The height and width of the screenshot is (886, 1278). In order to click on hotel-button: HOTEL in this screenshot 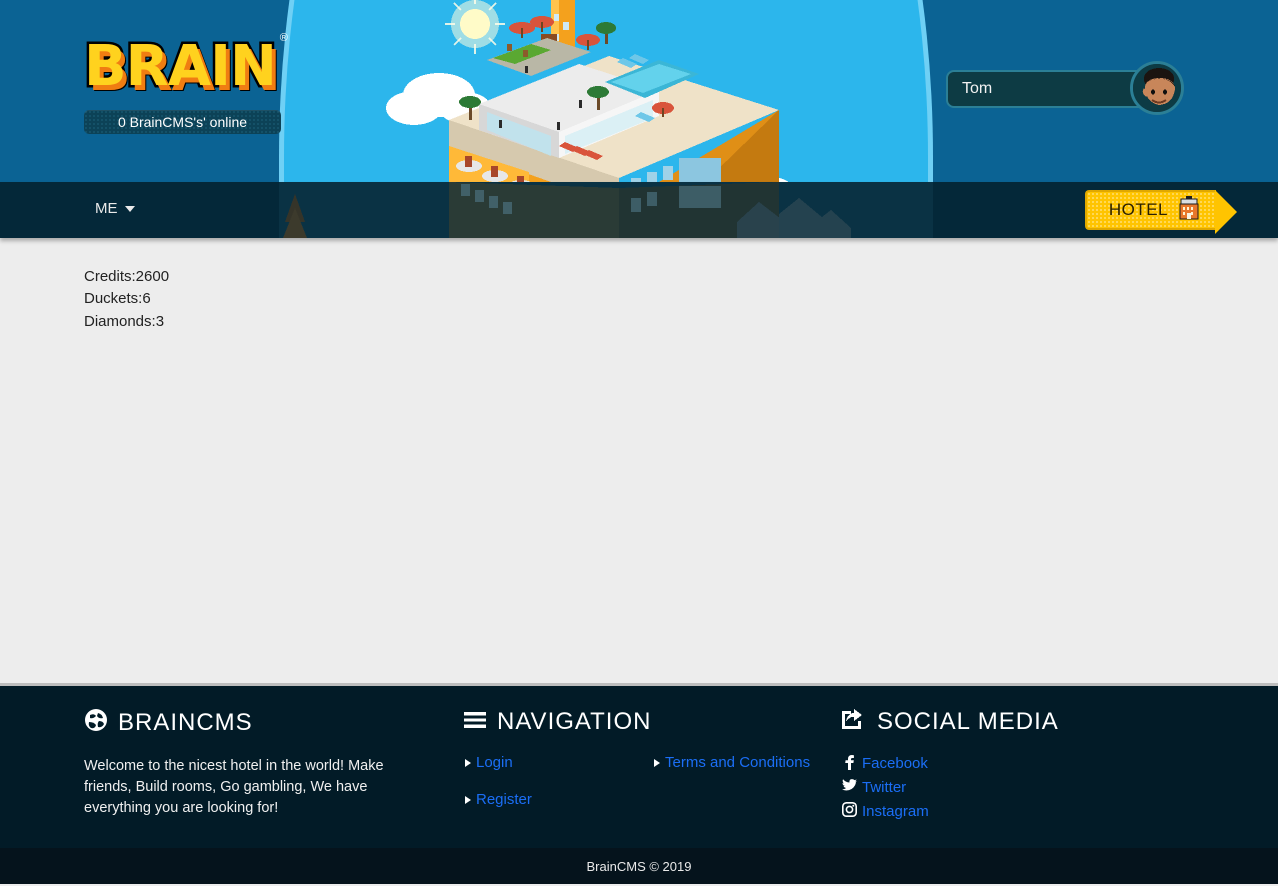, I will do `click(1160, 212)`.